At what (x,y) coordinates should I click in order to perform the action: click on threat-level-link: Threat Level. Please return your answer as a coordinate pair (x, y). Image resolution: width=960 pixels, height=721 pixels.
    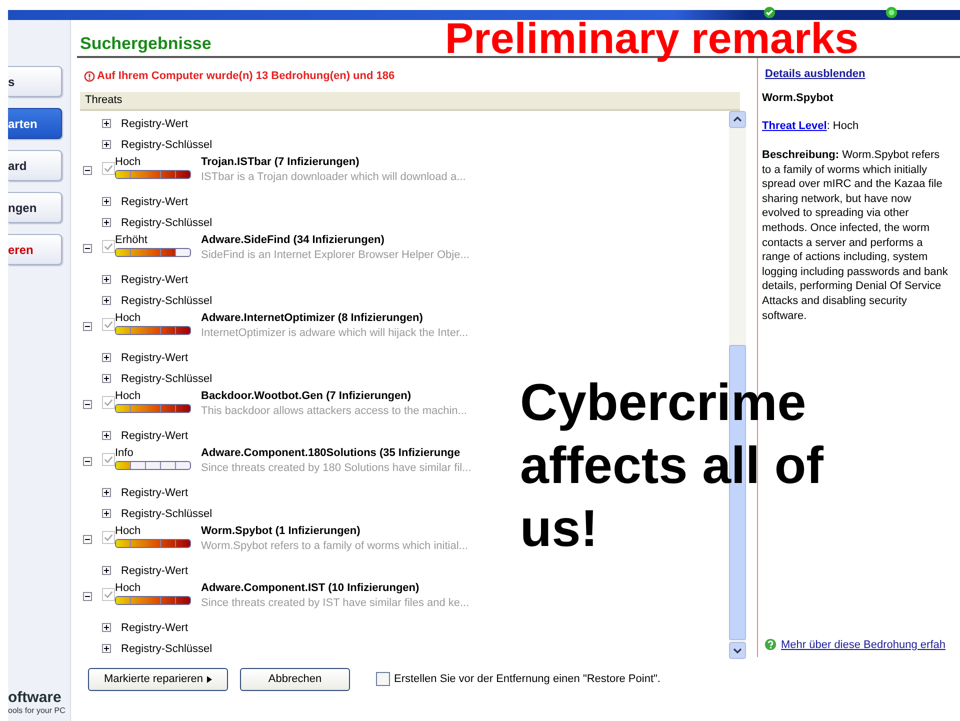
    Looking at the image, I should click on (794, 126).